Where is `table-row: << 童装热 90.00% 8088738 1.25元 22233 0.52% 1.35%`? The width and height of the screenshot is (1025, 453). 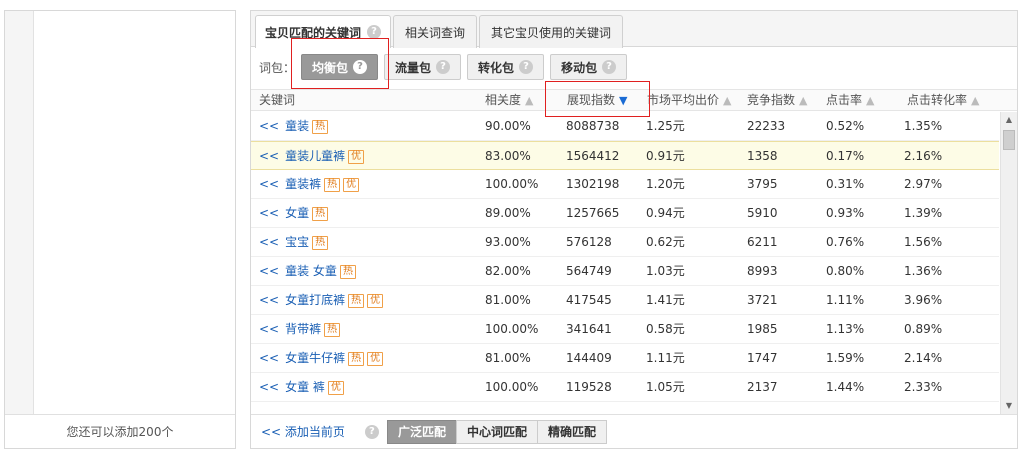
table-row: << 童装热 90.00% 8088738 1.25元 22233 0.52% 1.35% is located at coordinates (625, 126).